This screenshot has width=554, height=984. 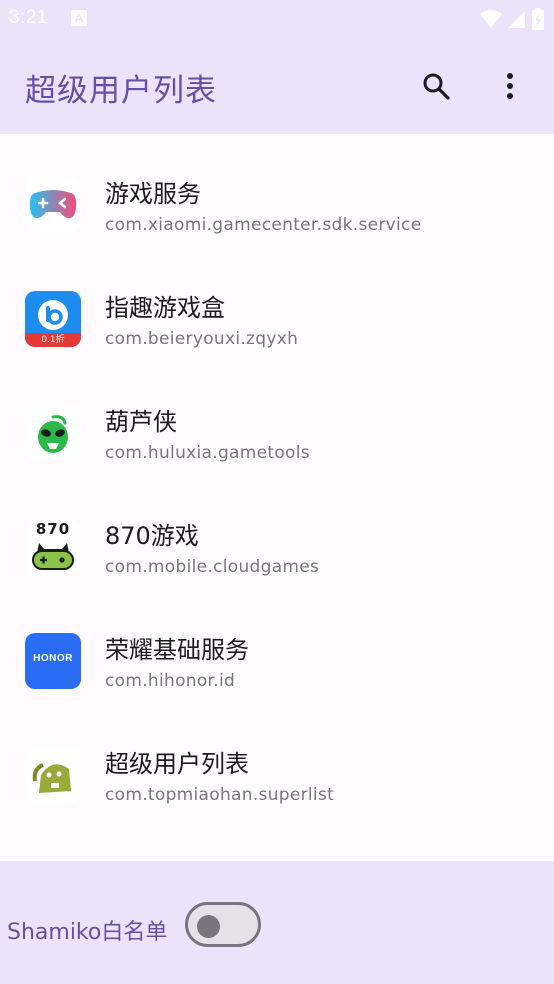 What do you see at coordinates (177, 650) in the screenshot?
I see `app-name: 荣耀基础服务` at bounding box center [177, 650].